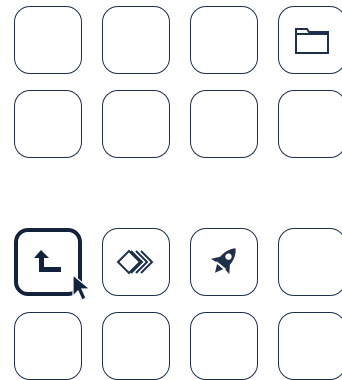 This screenshot has height=380, width=342. I want to click on tile-return, so click(48, 262).